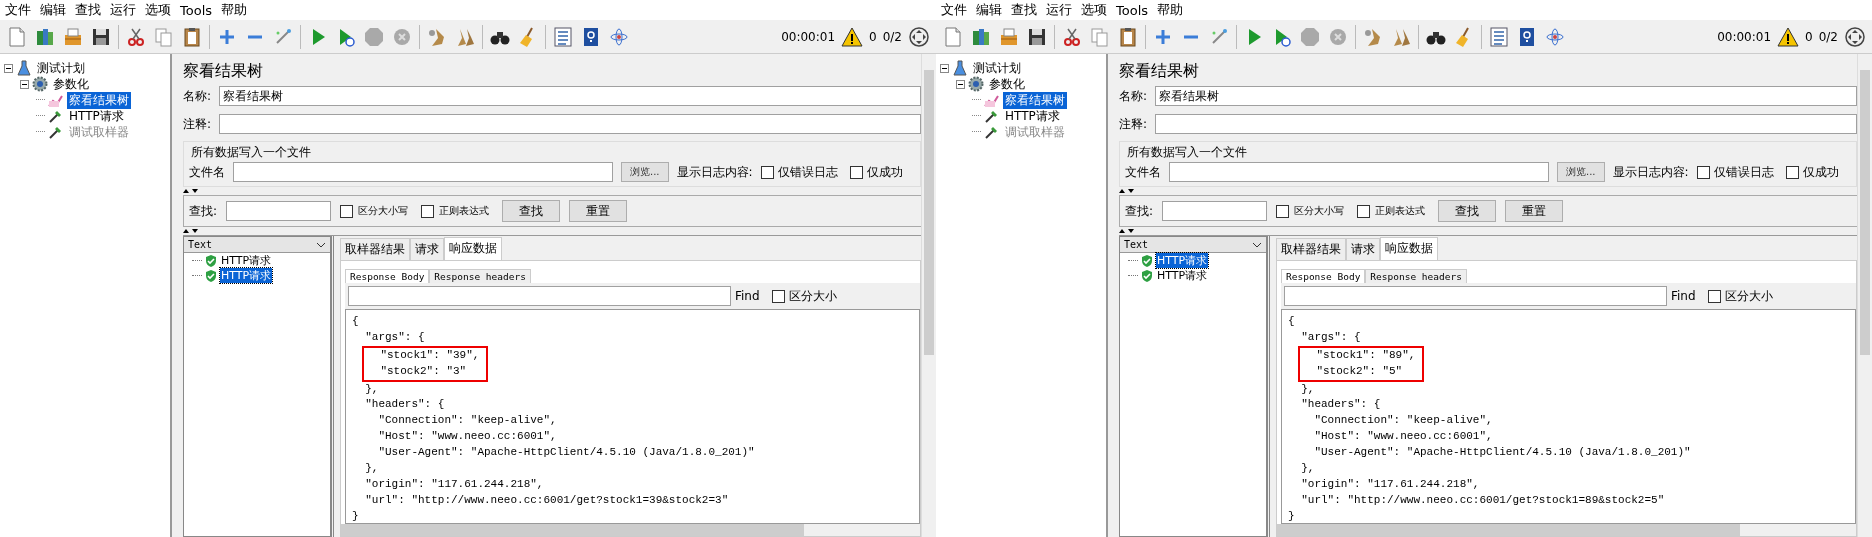 The height and width of the screenshot is (537, 1872). I want to click on checkbox-label: 区分大小, so click(812, 296).